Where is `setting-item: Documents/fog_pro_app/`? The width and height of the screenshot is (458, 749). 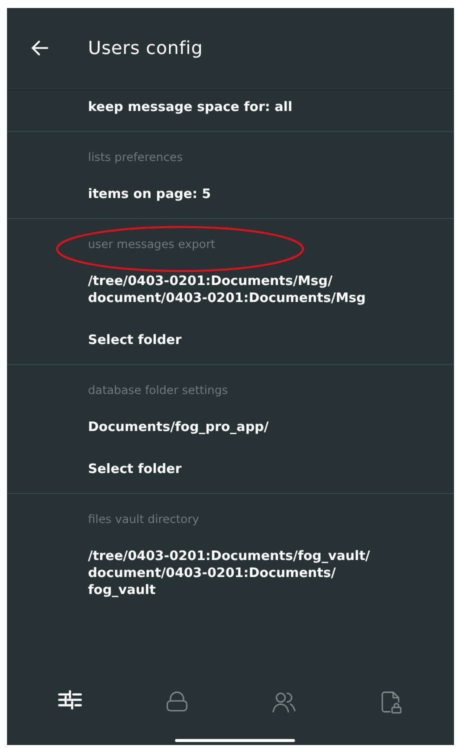 setting-item: Documents/fog_pro_app/ is located at coordinates (178, 430).